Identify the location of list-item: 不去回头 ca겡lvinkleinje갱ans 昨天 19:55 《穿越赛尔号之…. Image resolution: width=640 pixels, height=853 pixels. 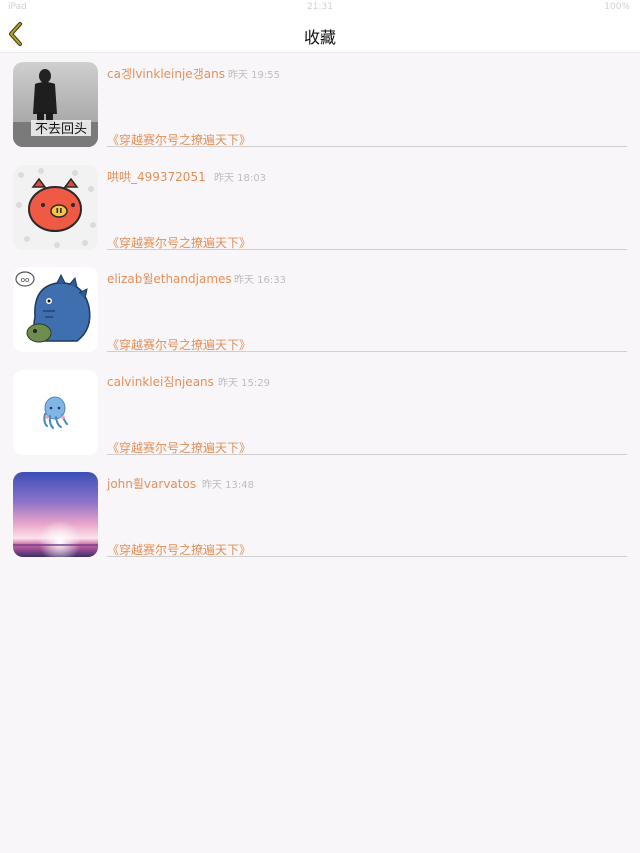
(320, 104).